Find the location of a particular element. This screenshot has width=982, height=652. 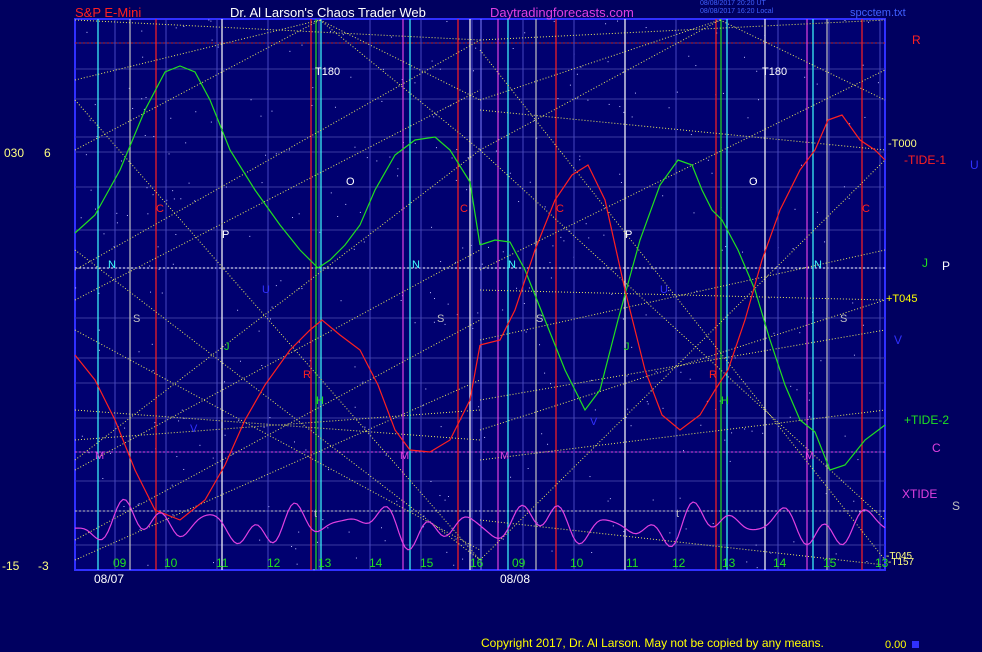

timestamp-local: 08/08/2017 16:20 Local is located at coordinates (737, 11).